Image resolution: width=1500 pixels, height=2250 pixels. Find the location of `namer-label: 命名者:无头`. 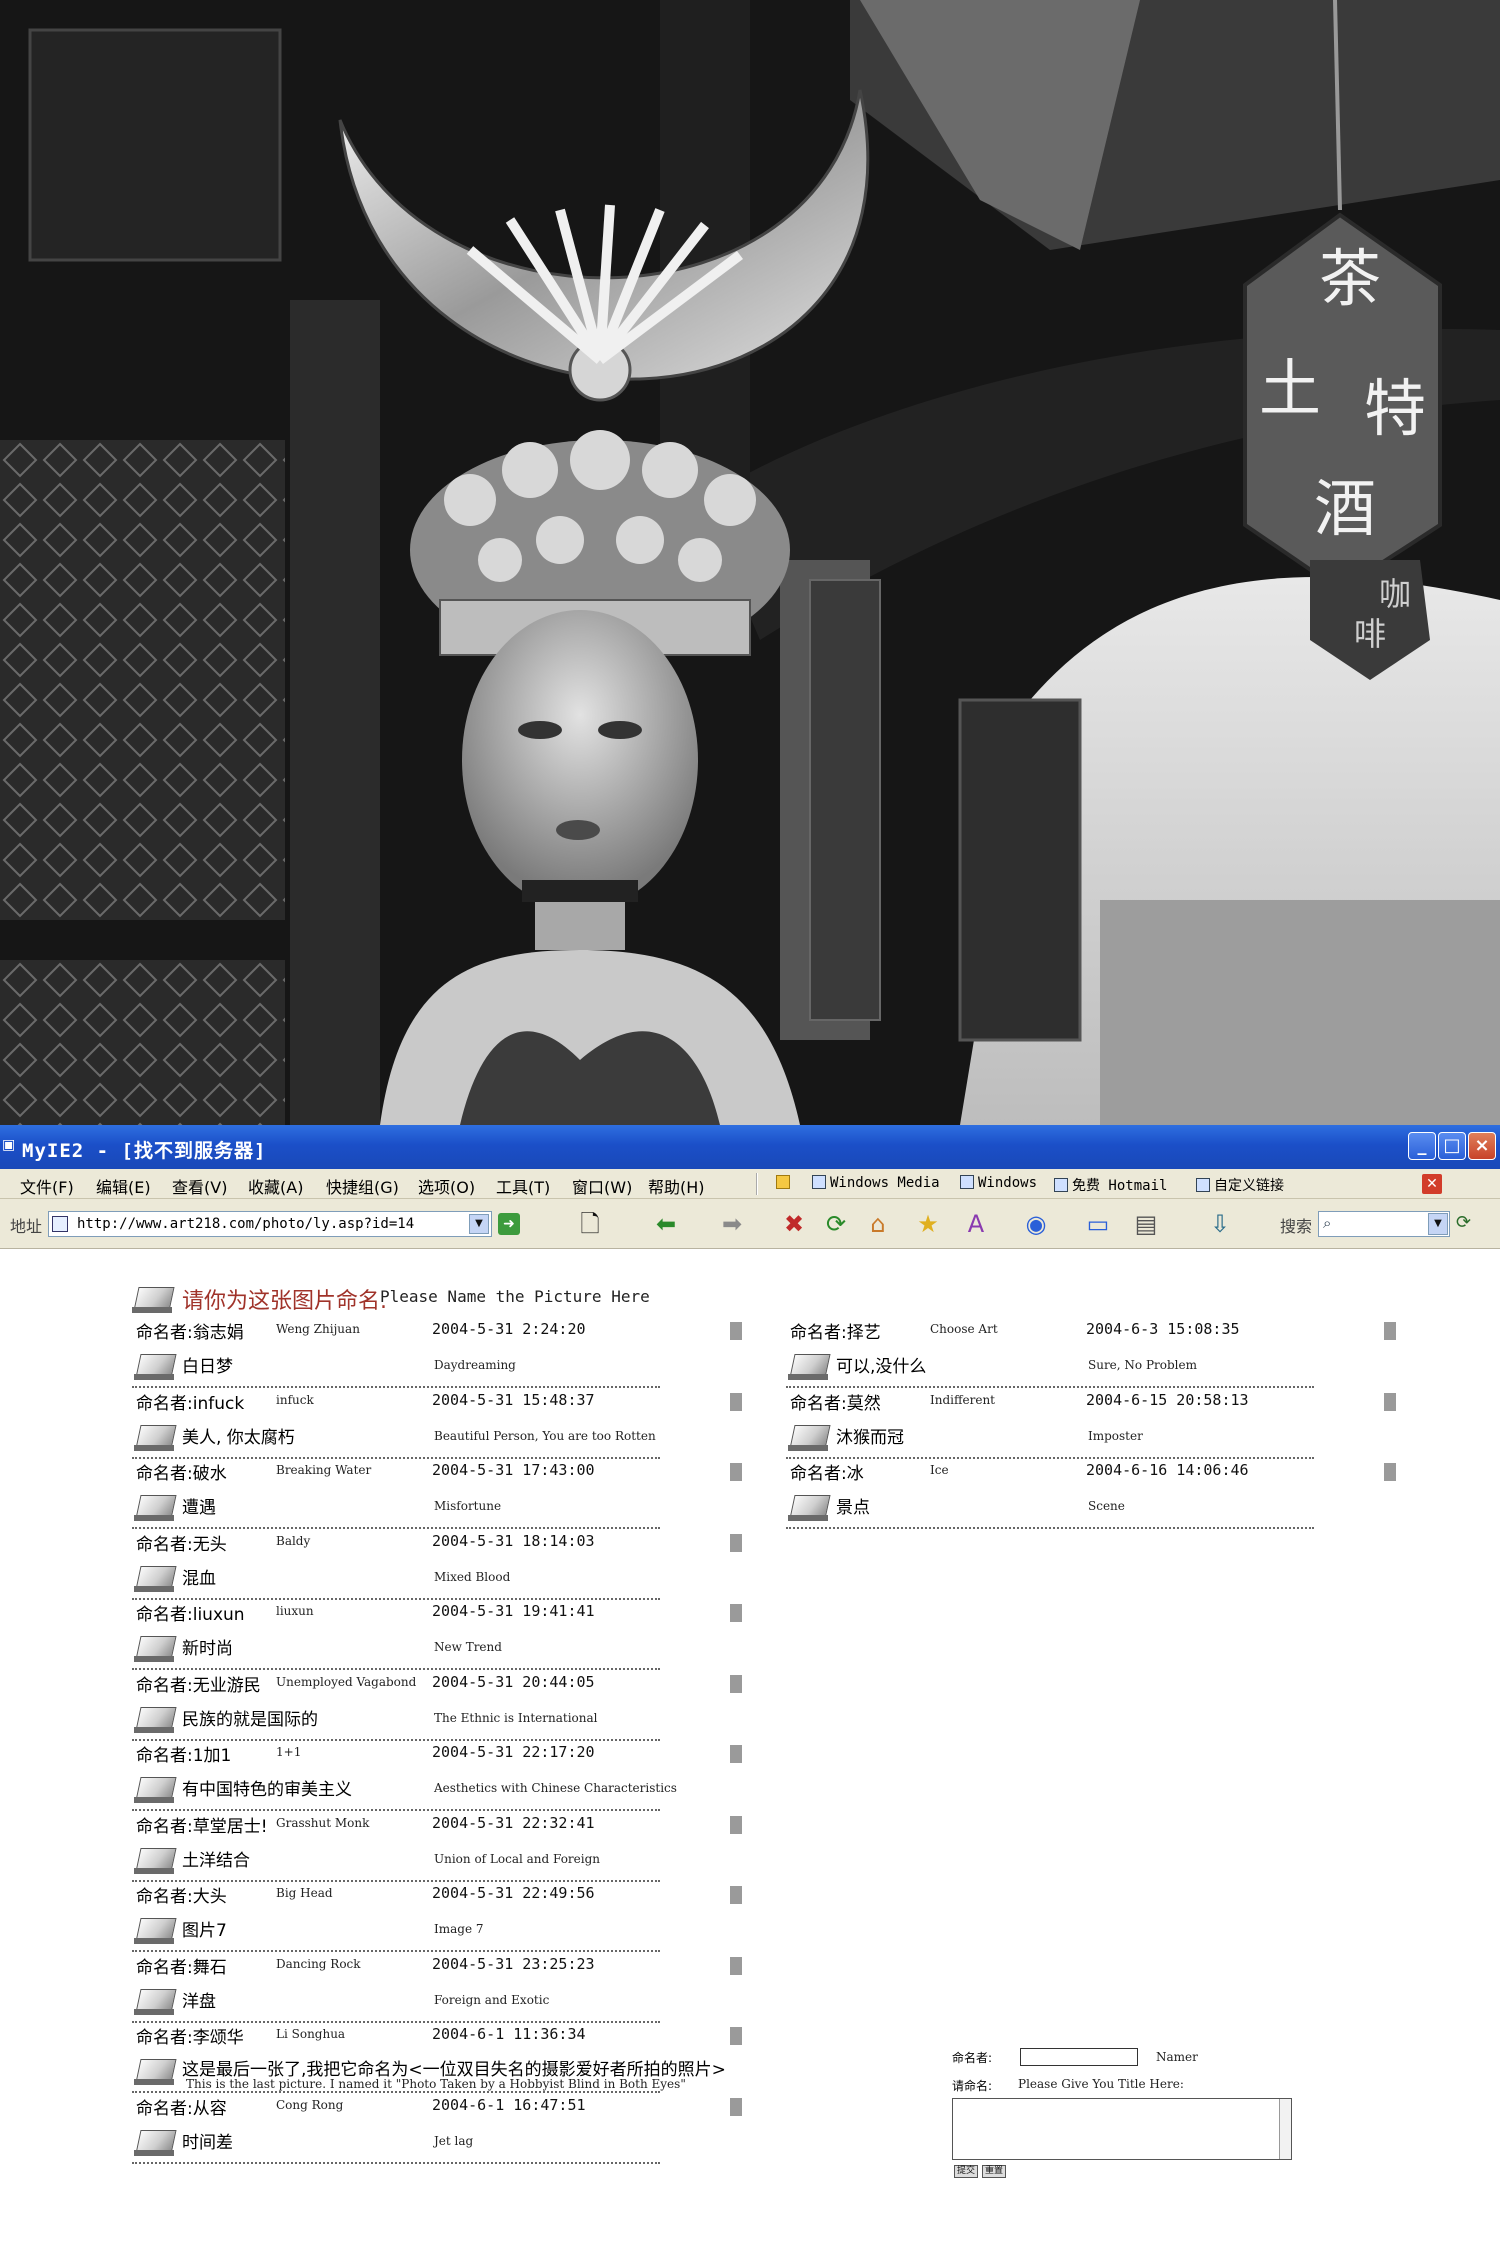

namer-label: 命名者:无头 is located at coordinates (181, 1544).